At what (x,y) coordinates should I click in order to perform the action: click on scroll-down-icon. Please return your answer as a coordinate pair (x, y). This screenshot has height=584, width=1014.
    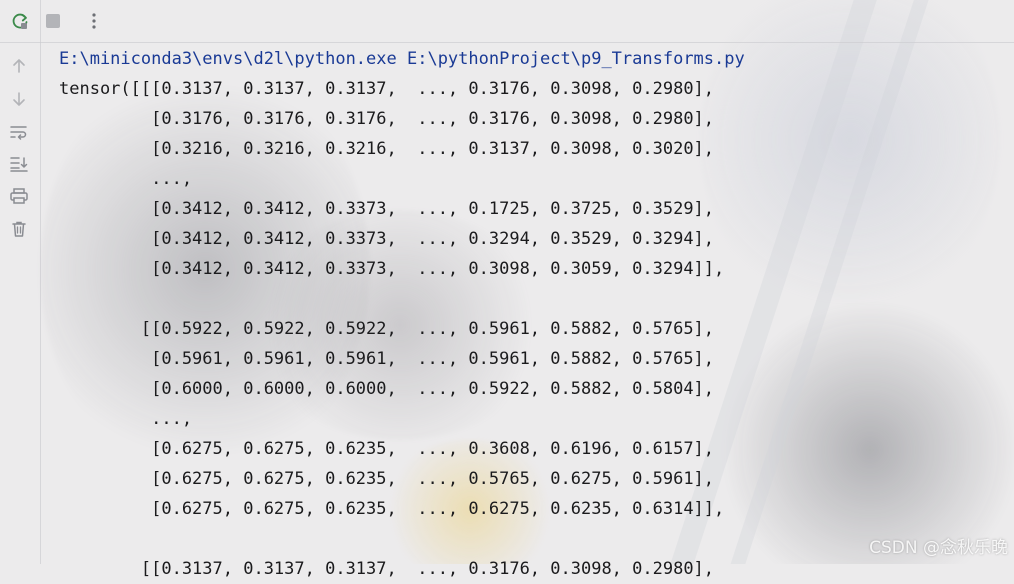
    Looking at the image, I should click on (19, 99).